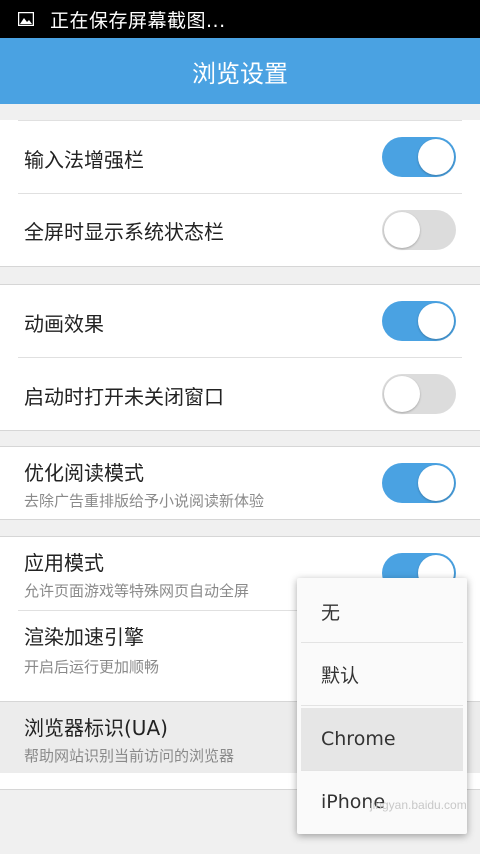 This screenshot has height=854, width=480. What do you see at coordinates (96, 728) in the screenshot?
I see `setting-label: 浏览器标识(UA)` at bounding box center [96, 728].